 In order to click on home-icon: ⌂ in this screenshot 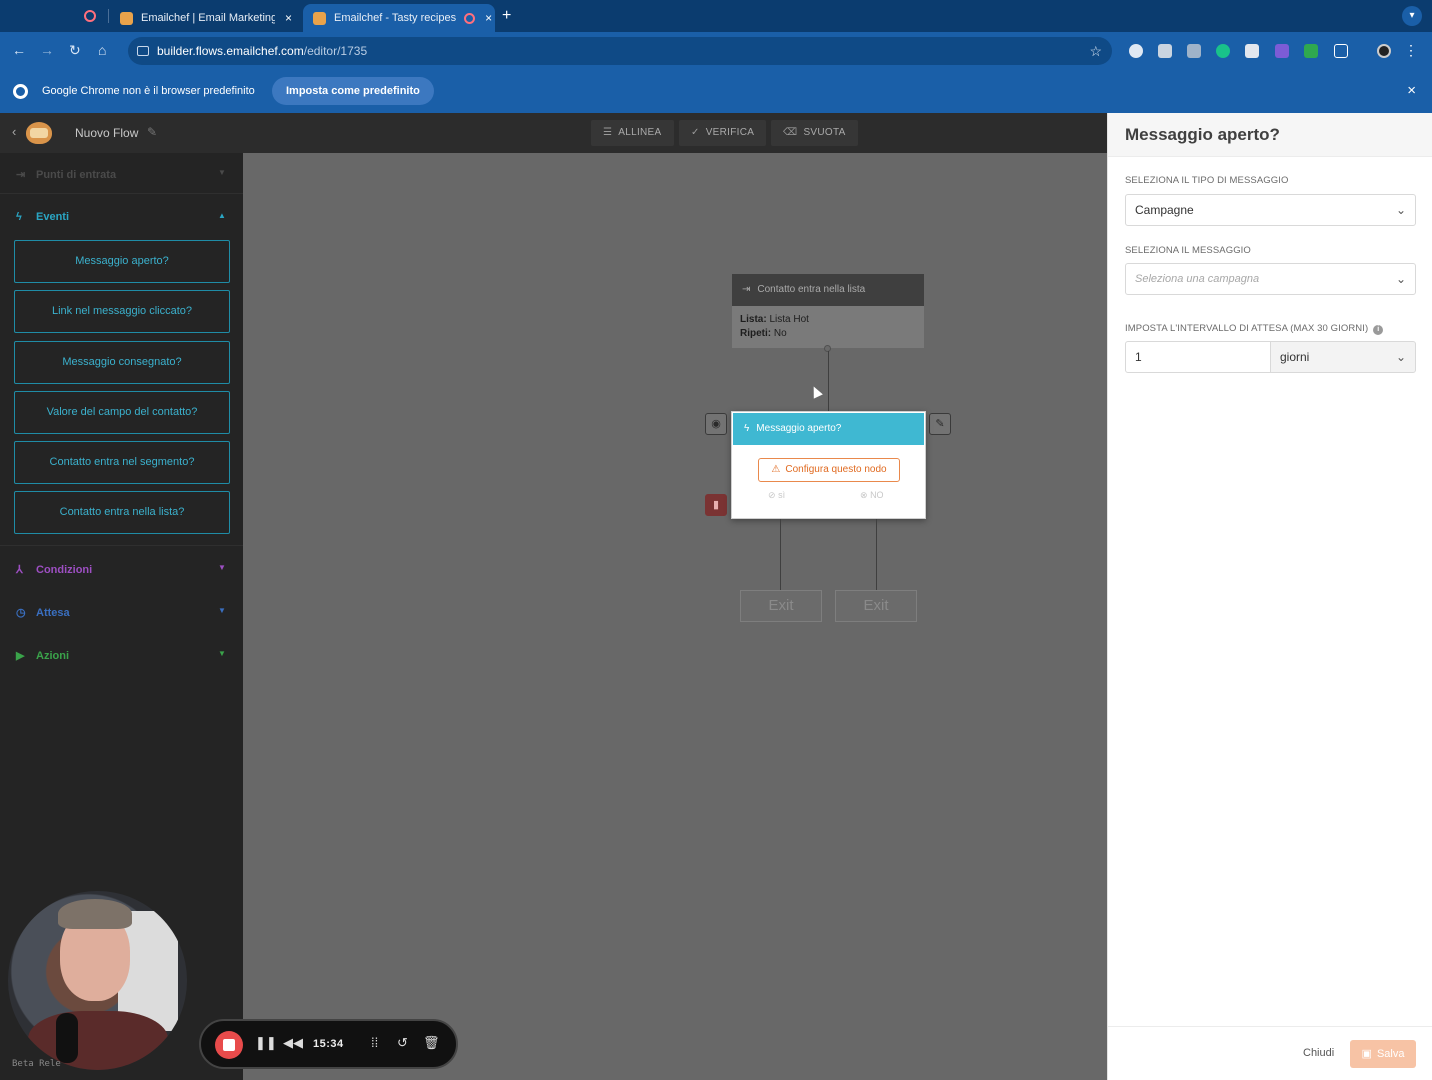, I will do `click(102, 50)`.